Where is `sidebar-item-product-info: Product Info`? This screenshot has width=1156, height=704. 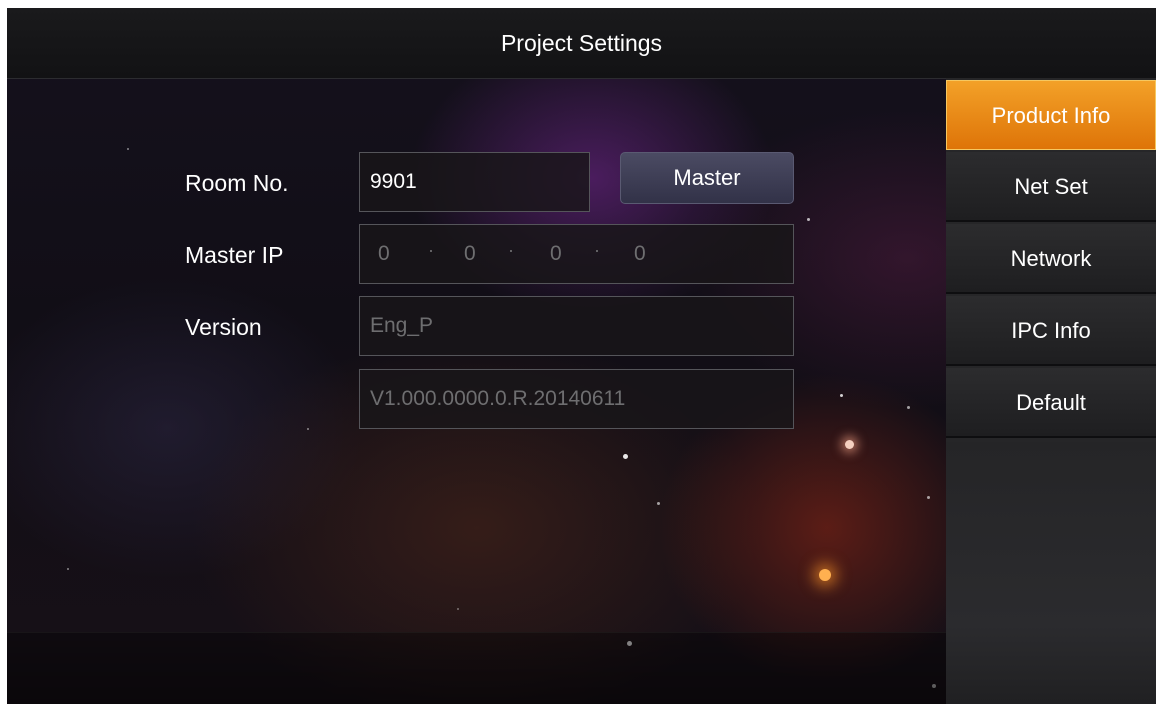
sidebar-item-product-info: Product Info is located at coordinates (1051, 115).